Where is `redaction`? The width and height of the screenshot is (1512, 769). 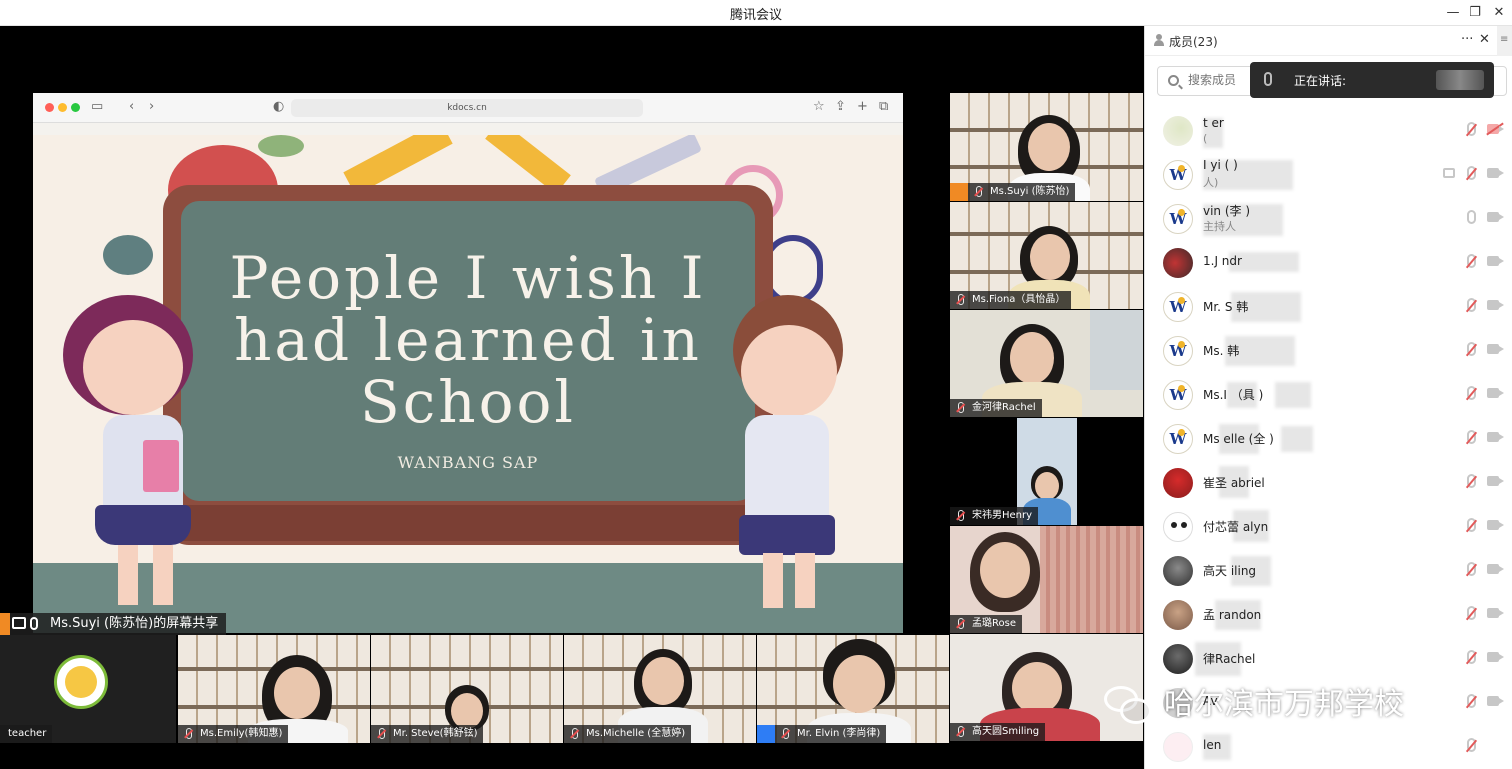
redaction is located at coordinates (1297, 439).